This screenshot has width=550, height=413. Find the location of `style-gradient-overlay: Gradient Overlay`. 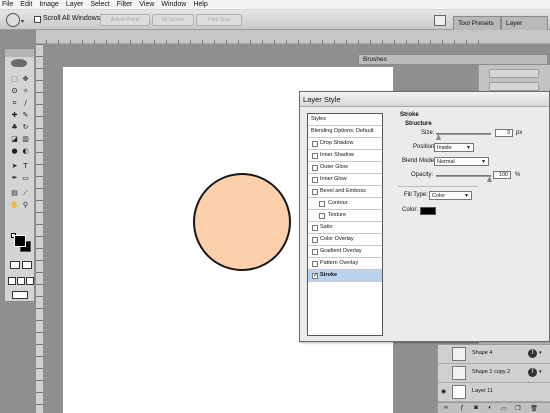

style-gradient-overlay: Gradient Overlay is located at coordinates (345, 252).